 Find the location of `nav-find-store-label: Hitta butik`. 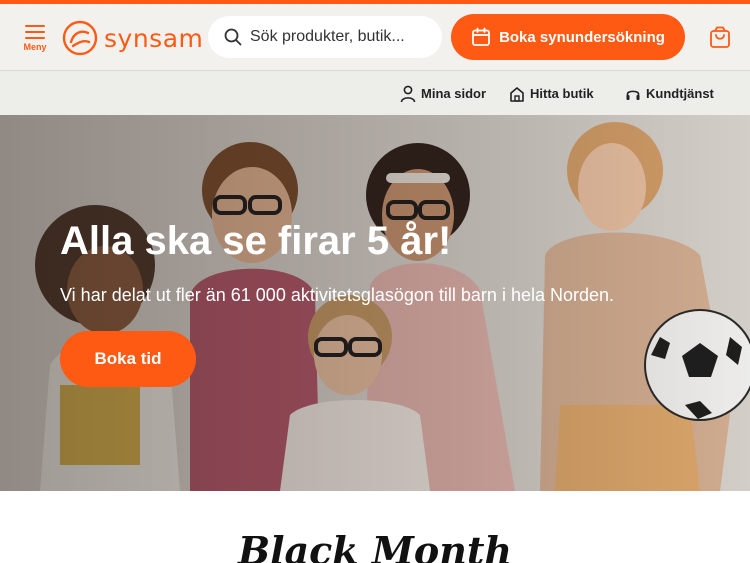

nav-find-store-label: Hitta butik is located at coordinates (562, 93).